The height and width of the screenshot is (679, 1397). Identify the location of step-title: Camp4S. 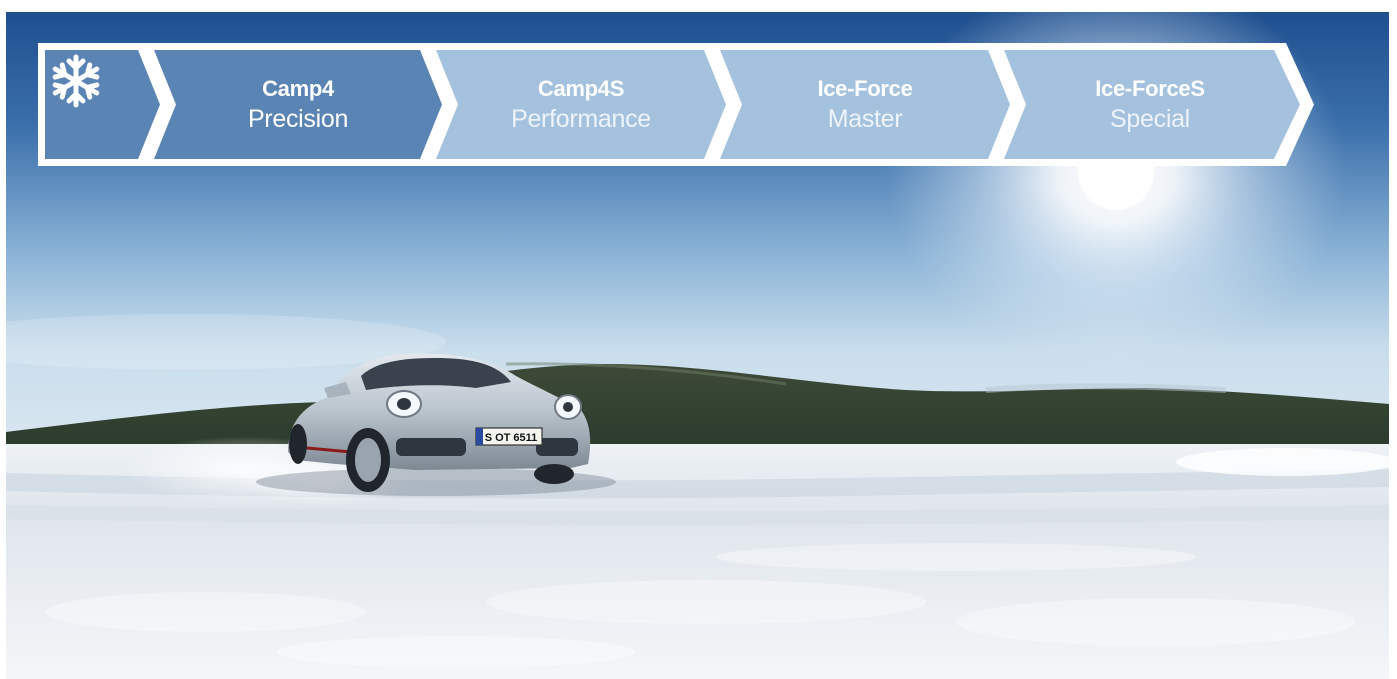
(581, 88).